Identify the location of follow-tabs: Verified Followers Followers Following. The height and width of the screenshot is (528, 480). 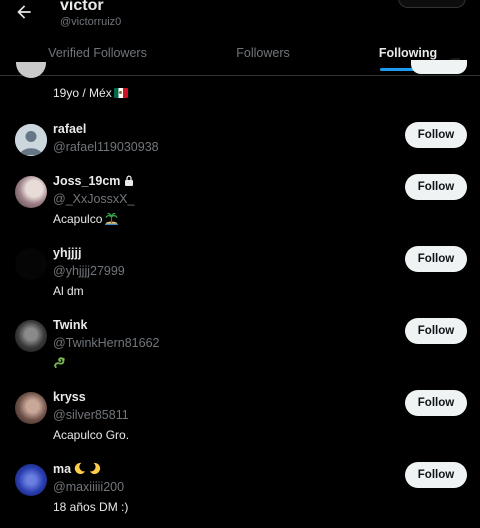
(240, 58).